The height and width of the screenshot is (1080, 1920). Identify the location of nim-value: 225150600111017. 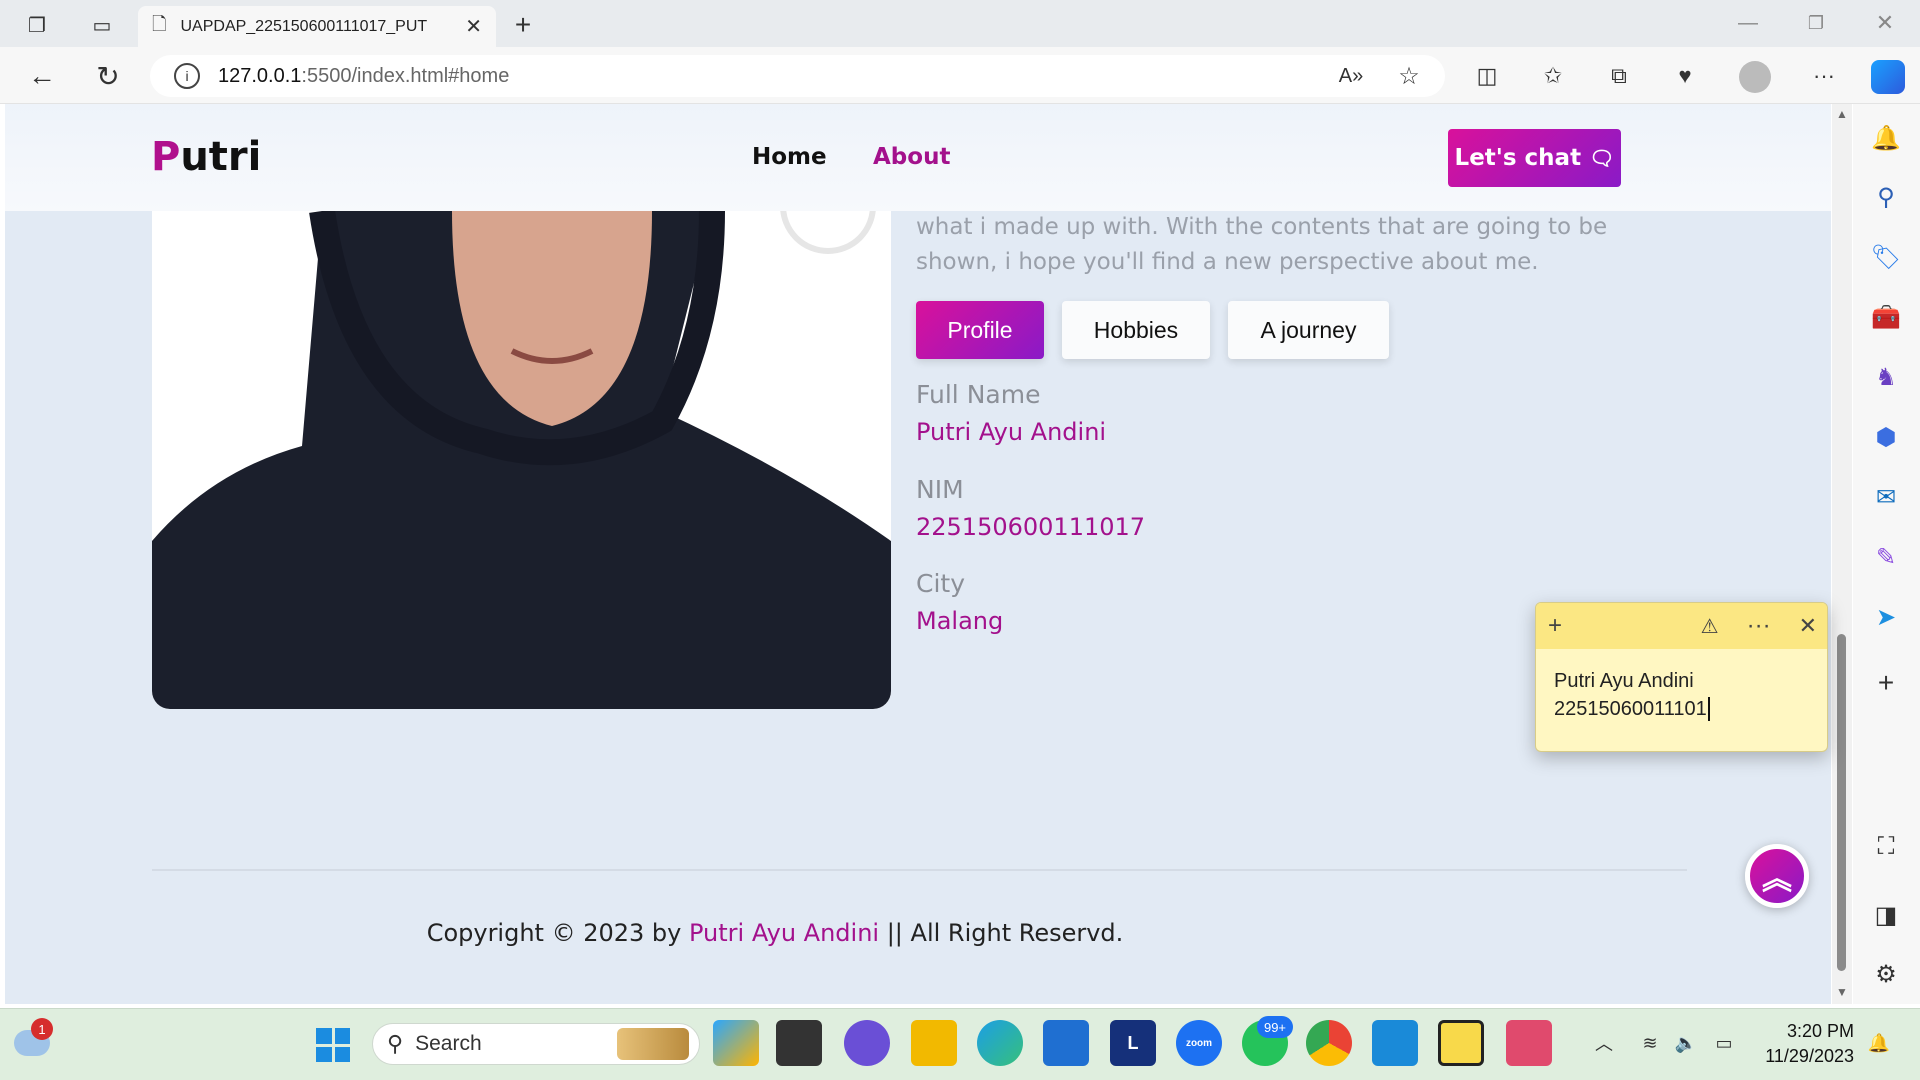
(1031, 527).